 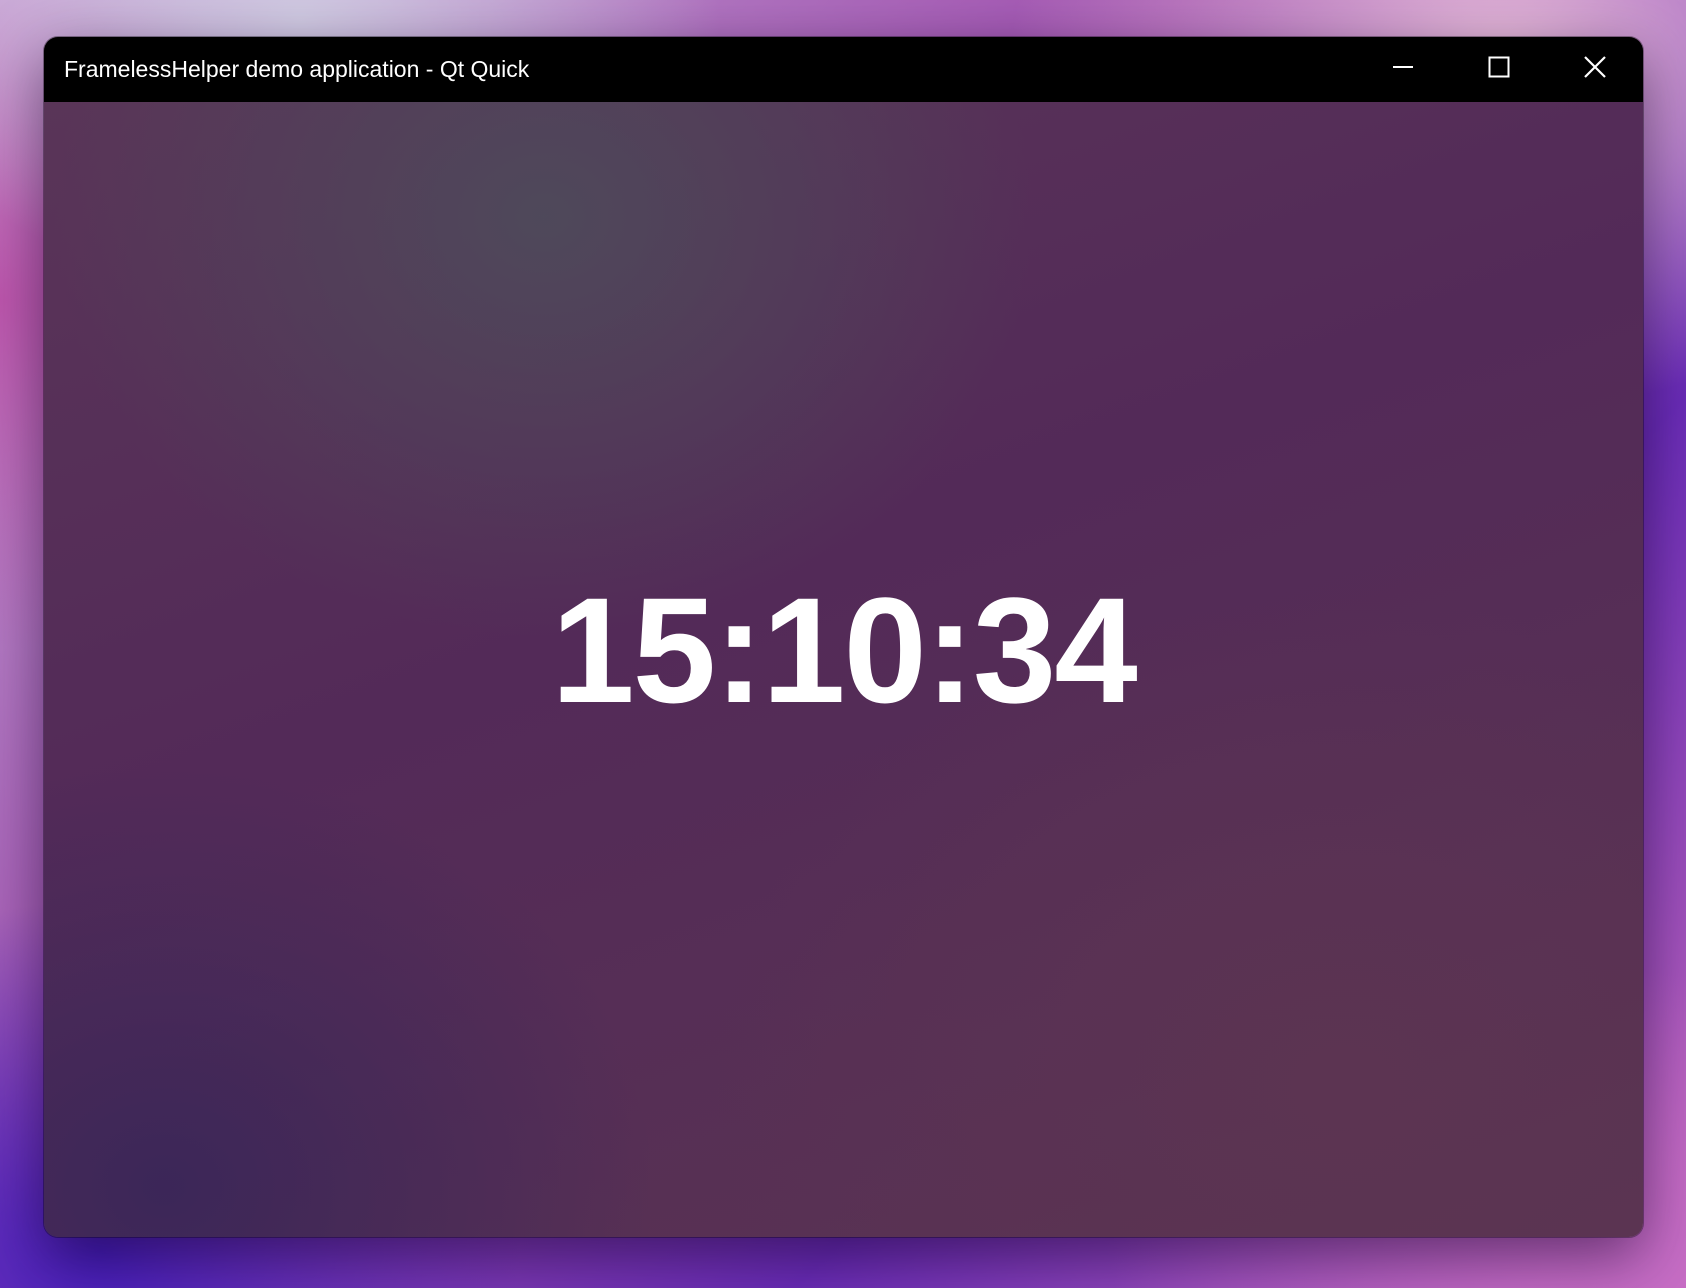 I want to click on minimize-icon, so click(x=1403, y=69).